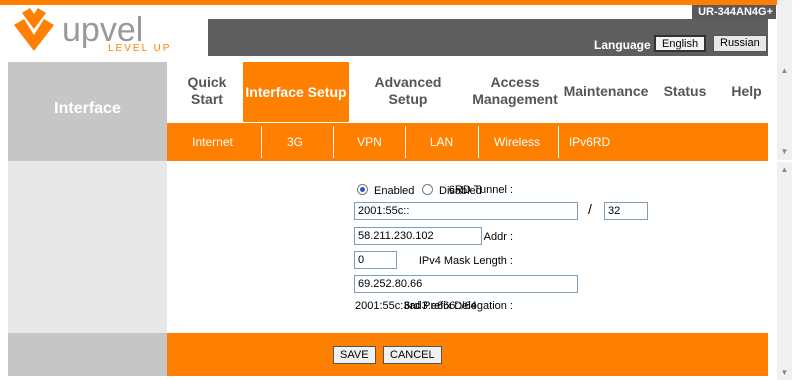  I want to click on ipv4-input, so click(418, 236).